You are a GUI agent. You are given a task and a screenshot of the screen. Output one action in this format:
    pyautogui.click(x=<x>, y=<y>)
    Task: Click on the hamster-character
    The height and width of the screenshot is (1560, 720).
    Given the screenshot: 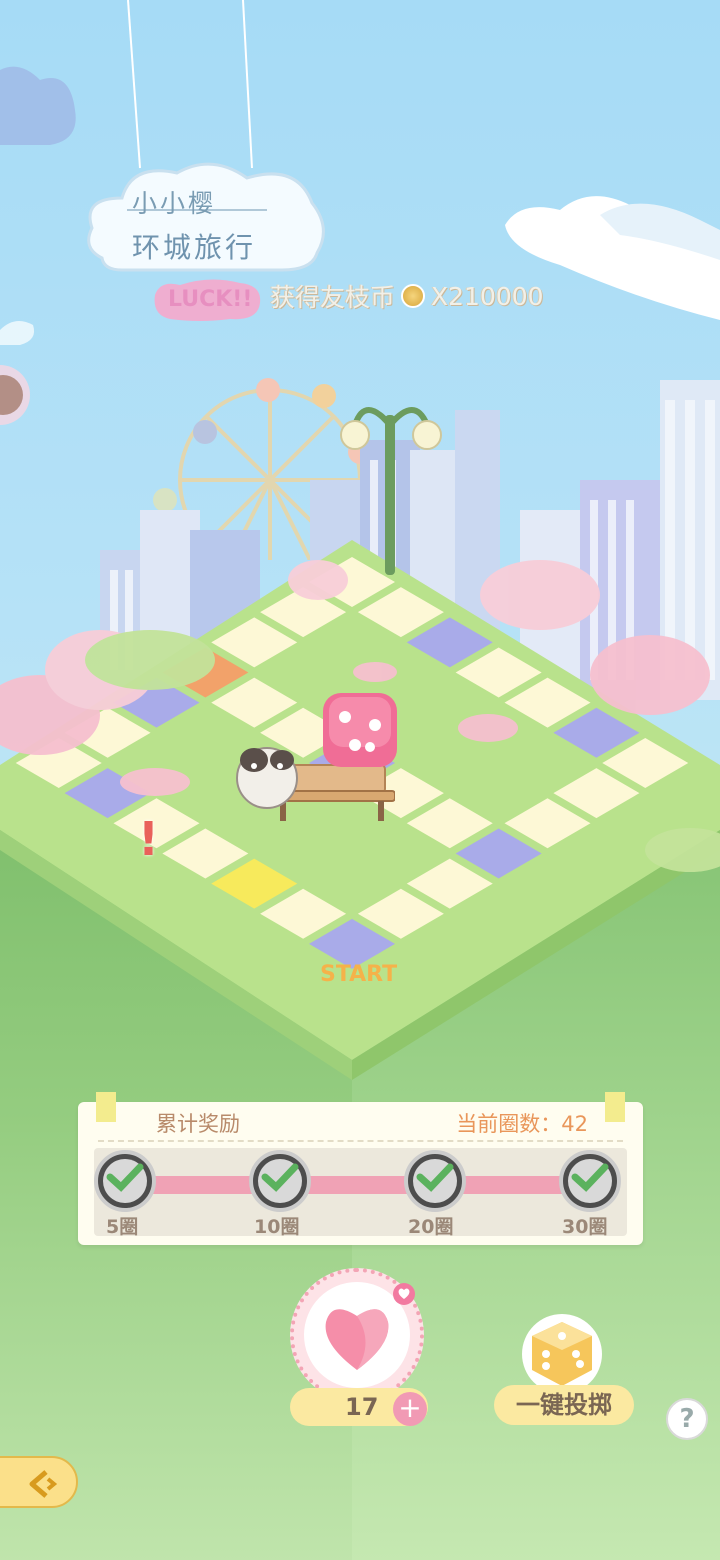 What is the action you would take?
    pyautogui.click(x=267, y=778)
    